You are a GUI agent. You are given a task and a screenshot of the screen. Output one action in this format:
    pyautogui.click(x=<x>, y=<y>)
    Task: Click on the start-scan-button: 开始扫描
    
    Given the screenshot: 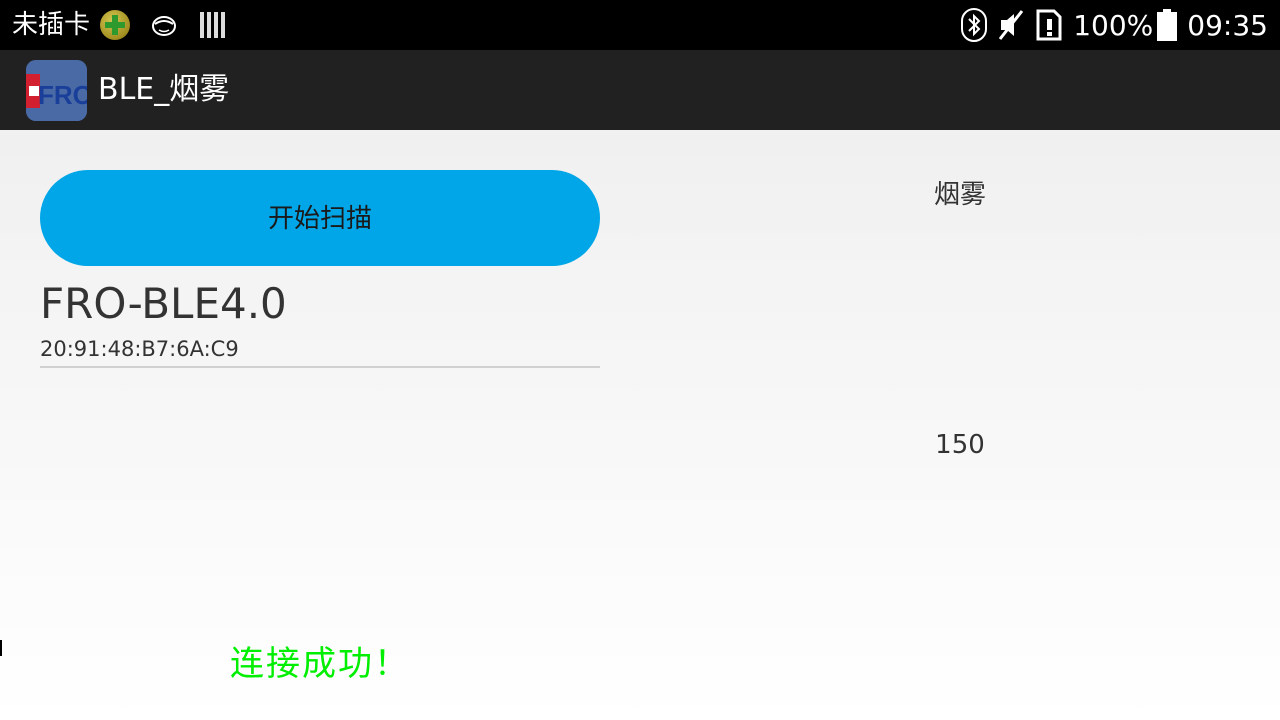 What is the action you would take?
    pyautogui.click(x=320, y=218)
    